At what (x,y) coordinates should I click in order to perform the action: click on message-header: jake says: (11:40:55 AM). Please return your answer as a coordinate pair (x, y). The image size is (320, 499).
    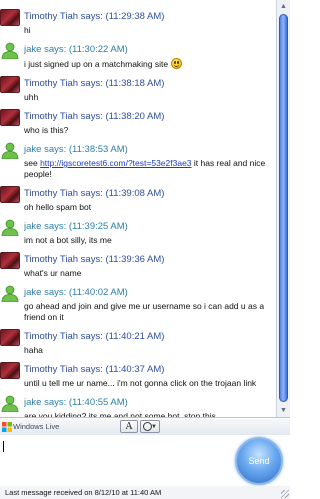
    Looking at the image, I should click on (138, 403).